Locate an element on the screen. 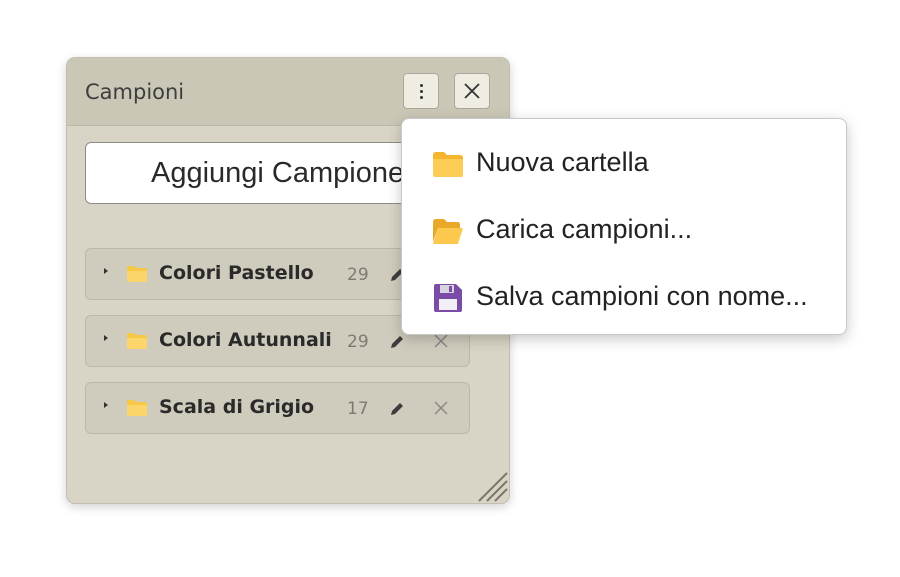  close-icon is located at coordinates (472, 91).